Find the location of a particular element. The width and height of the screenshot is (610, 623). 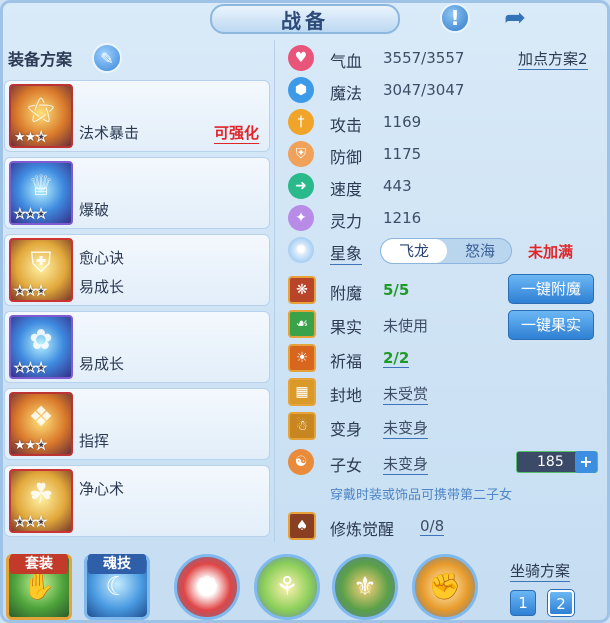

helmet-icon: ♕ ★★★ is located at coordinates (41, 193).